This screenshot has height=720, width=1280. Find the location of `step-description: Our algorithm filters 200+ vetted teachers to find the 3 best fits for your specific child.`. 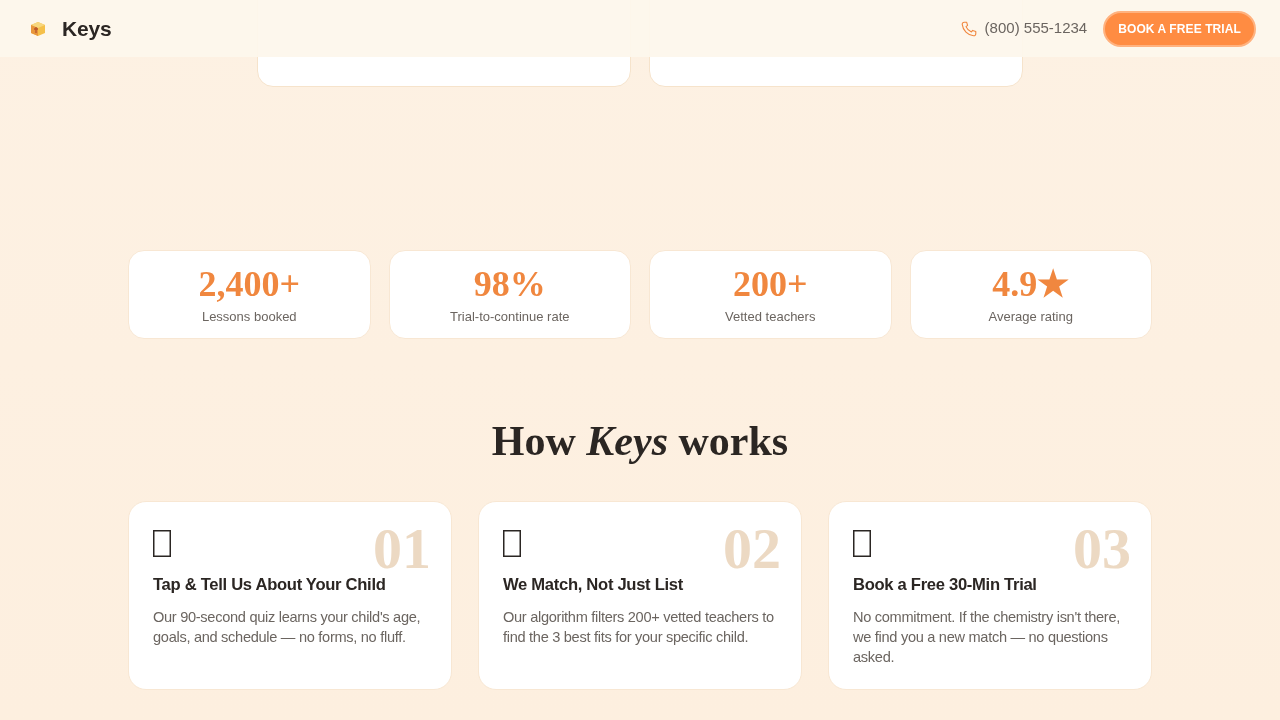

step-description: Our algorithm filters 200+ vetted teachers to find the 3 best fits for your specific child. is located at coordinates (639, 627).